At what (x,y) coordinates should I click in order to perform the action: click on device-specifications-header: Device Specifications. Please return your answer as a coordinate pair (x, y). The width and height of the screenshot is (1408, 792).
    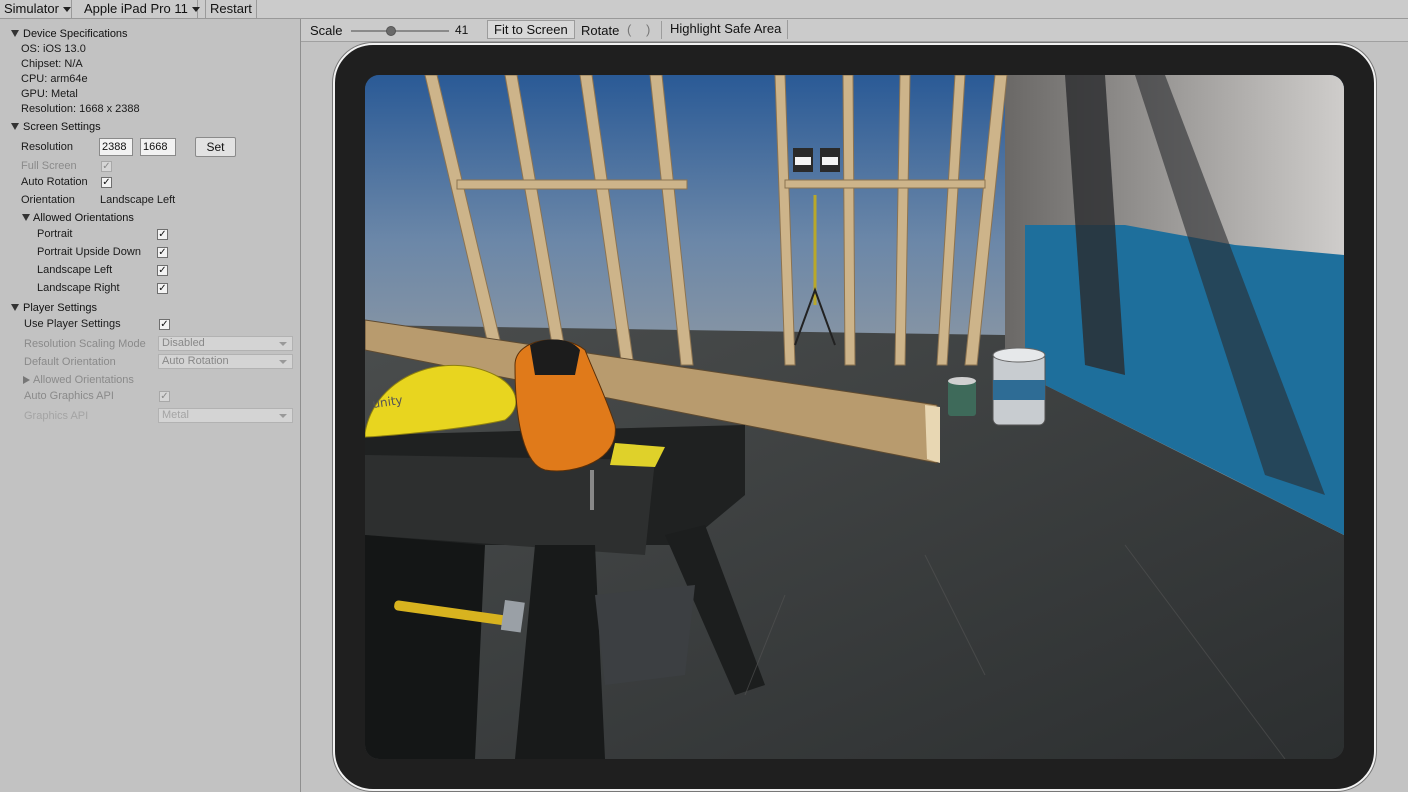
    Looking at the image, I should click on (75, 34).